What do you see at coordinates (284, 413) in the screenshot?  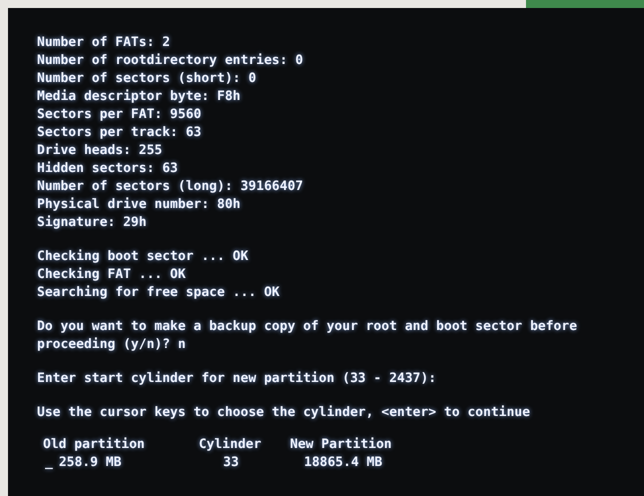 I see `console-line: Use the cursor keys to choose the cylinder, <enter> to continue` at bounding box center [284, 413].